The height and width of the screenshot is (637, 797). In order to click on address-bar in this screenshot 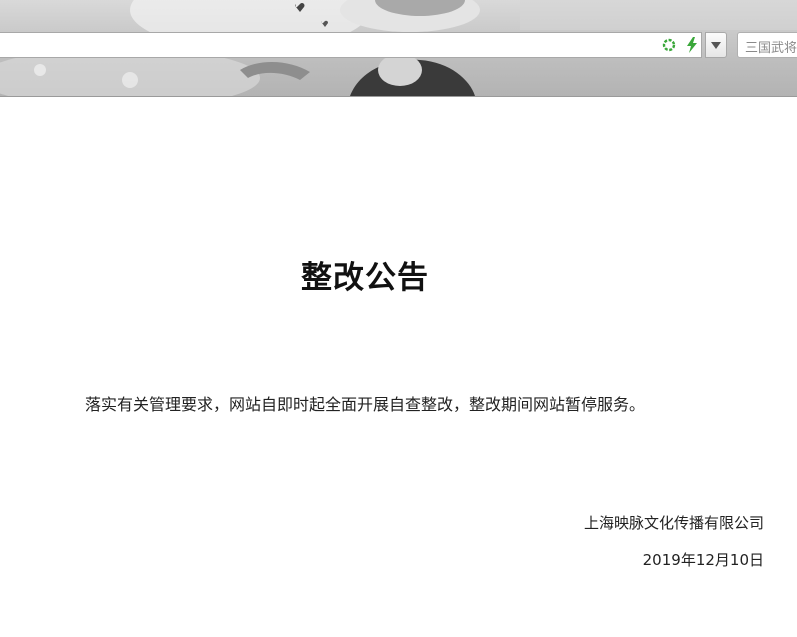, I will do `click(351, 45)`.